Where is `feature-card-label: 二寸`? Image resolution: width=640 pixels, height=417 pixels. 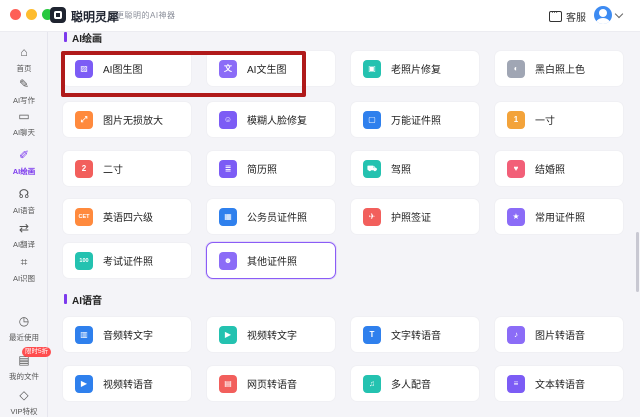
feature-card-label: 二寸 is located at coordinates (113, 170).